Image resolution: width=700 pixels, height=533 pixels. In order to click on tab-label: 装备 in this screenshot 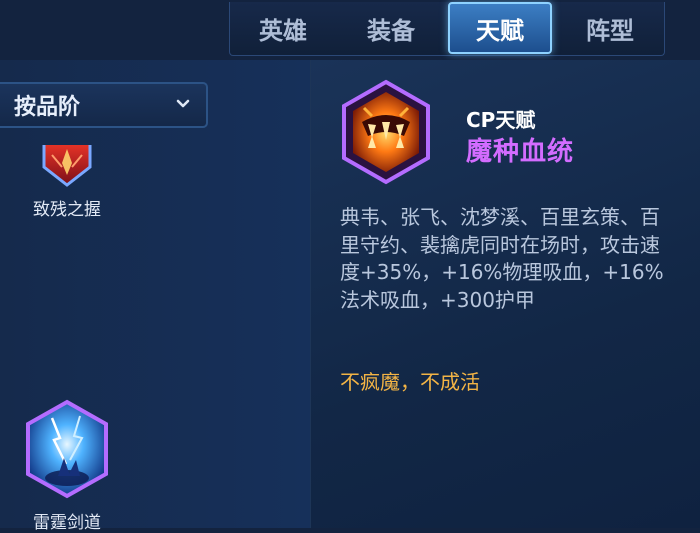, I will do `click(391, 30)`.